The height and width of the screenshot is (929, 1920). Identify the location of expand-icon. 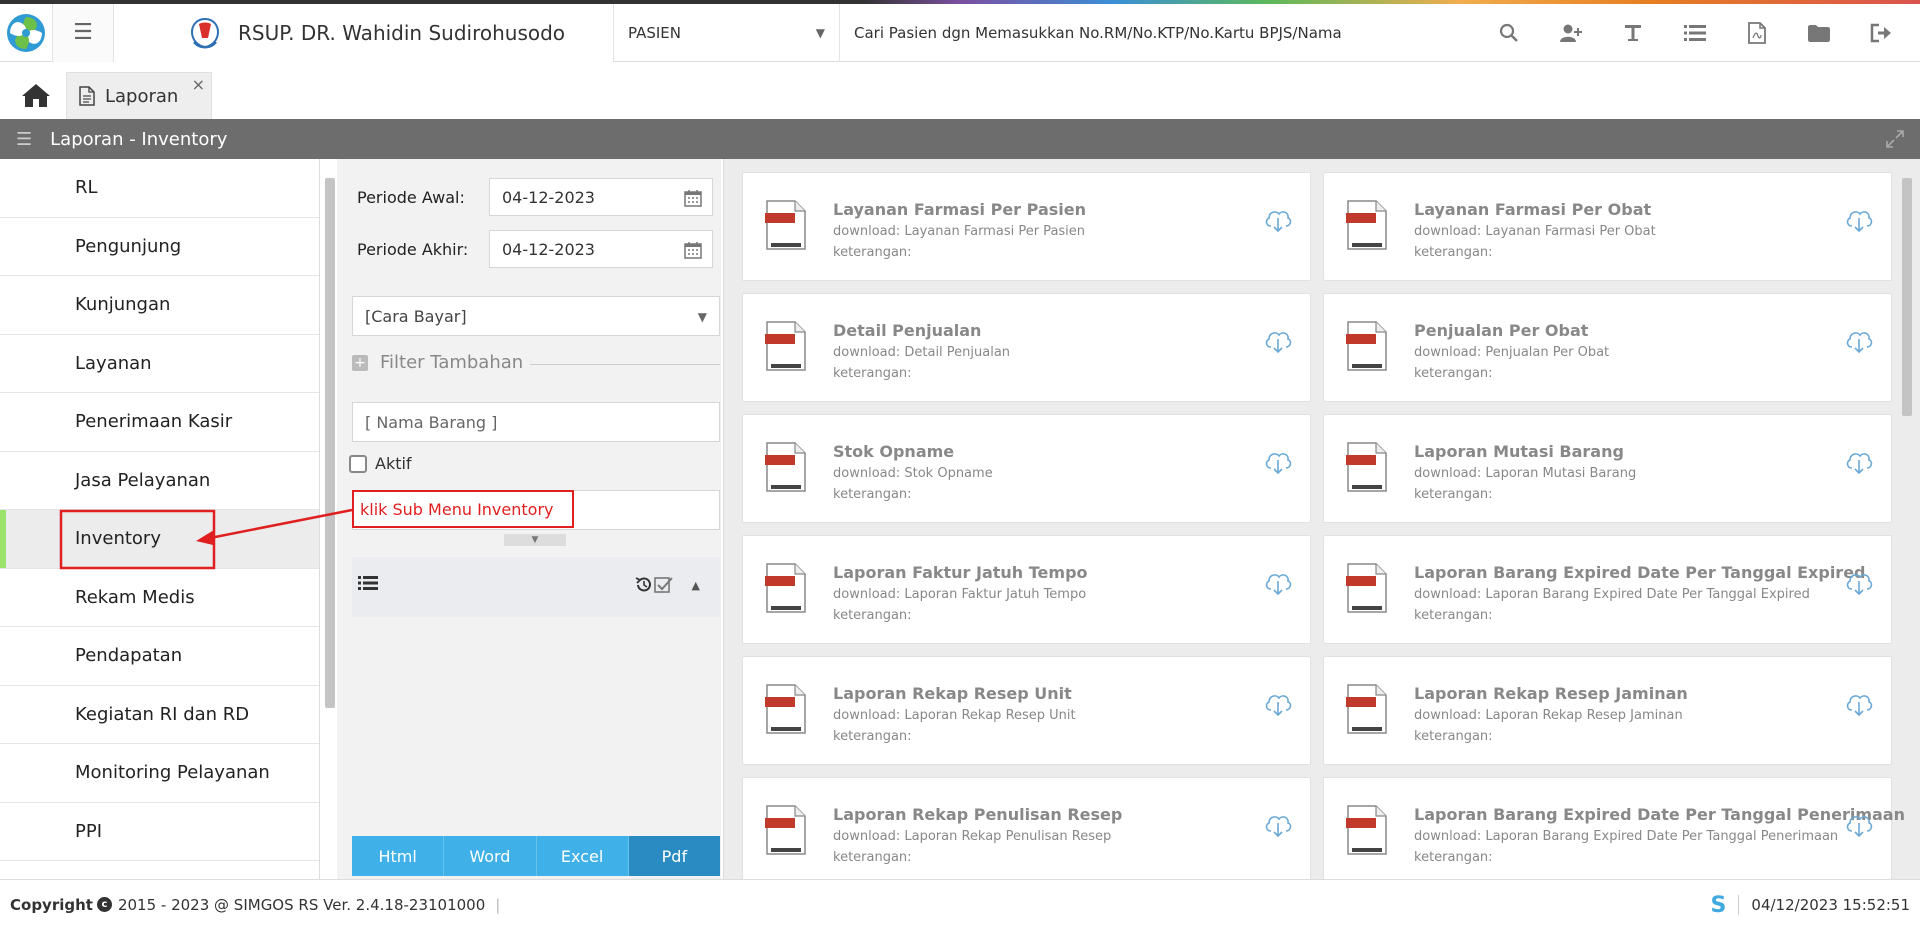
(1895, 141).